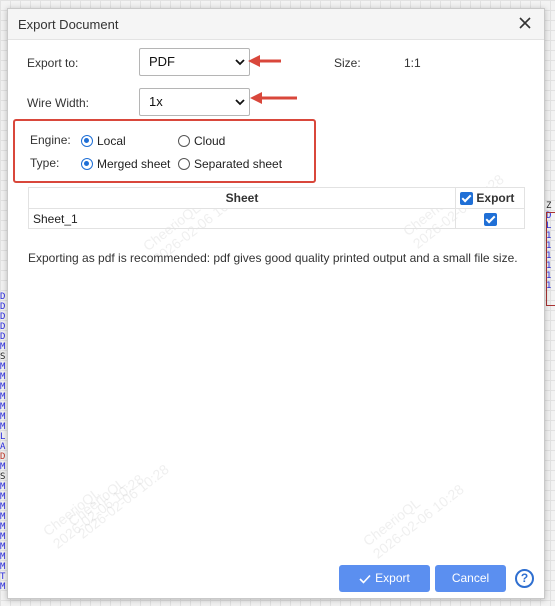 The height and width of the screenshot is (606, 555). What do you see at coordinates (525, 23) in the screenshot?
I see `close-icon` at bounding box center [525, 23].